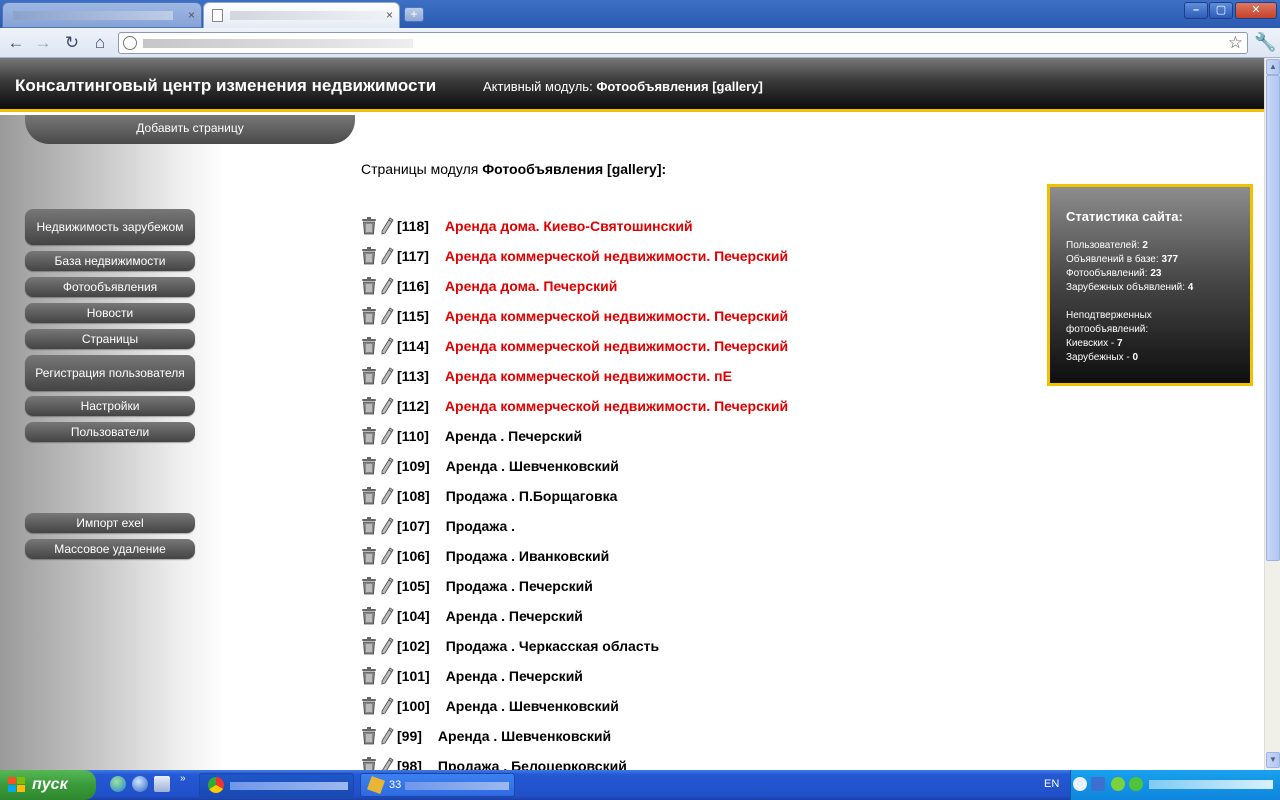  What do you see at coordinates (110, 313) in the screenshot?
I see `sidebar-item-news: Новости` at bounding box center [110, 313].